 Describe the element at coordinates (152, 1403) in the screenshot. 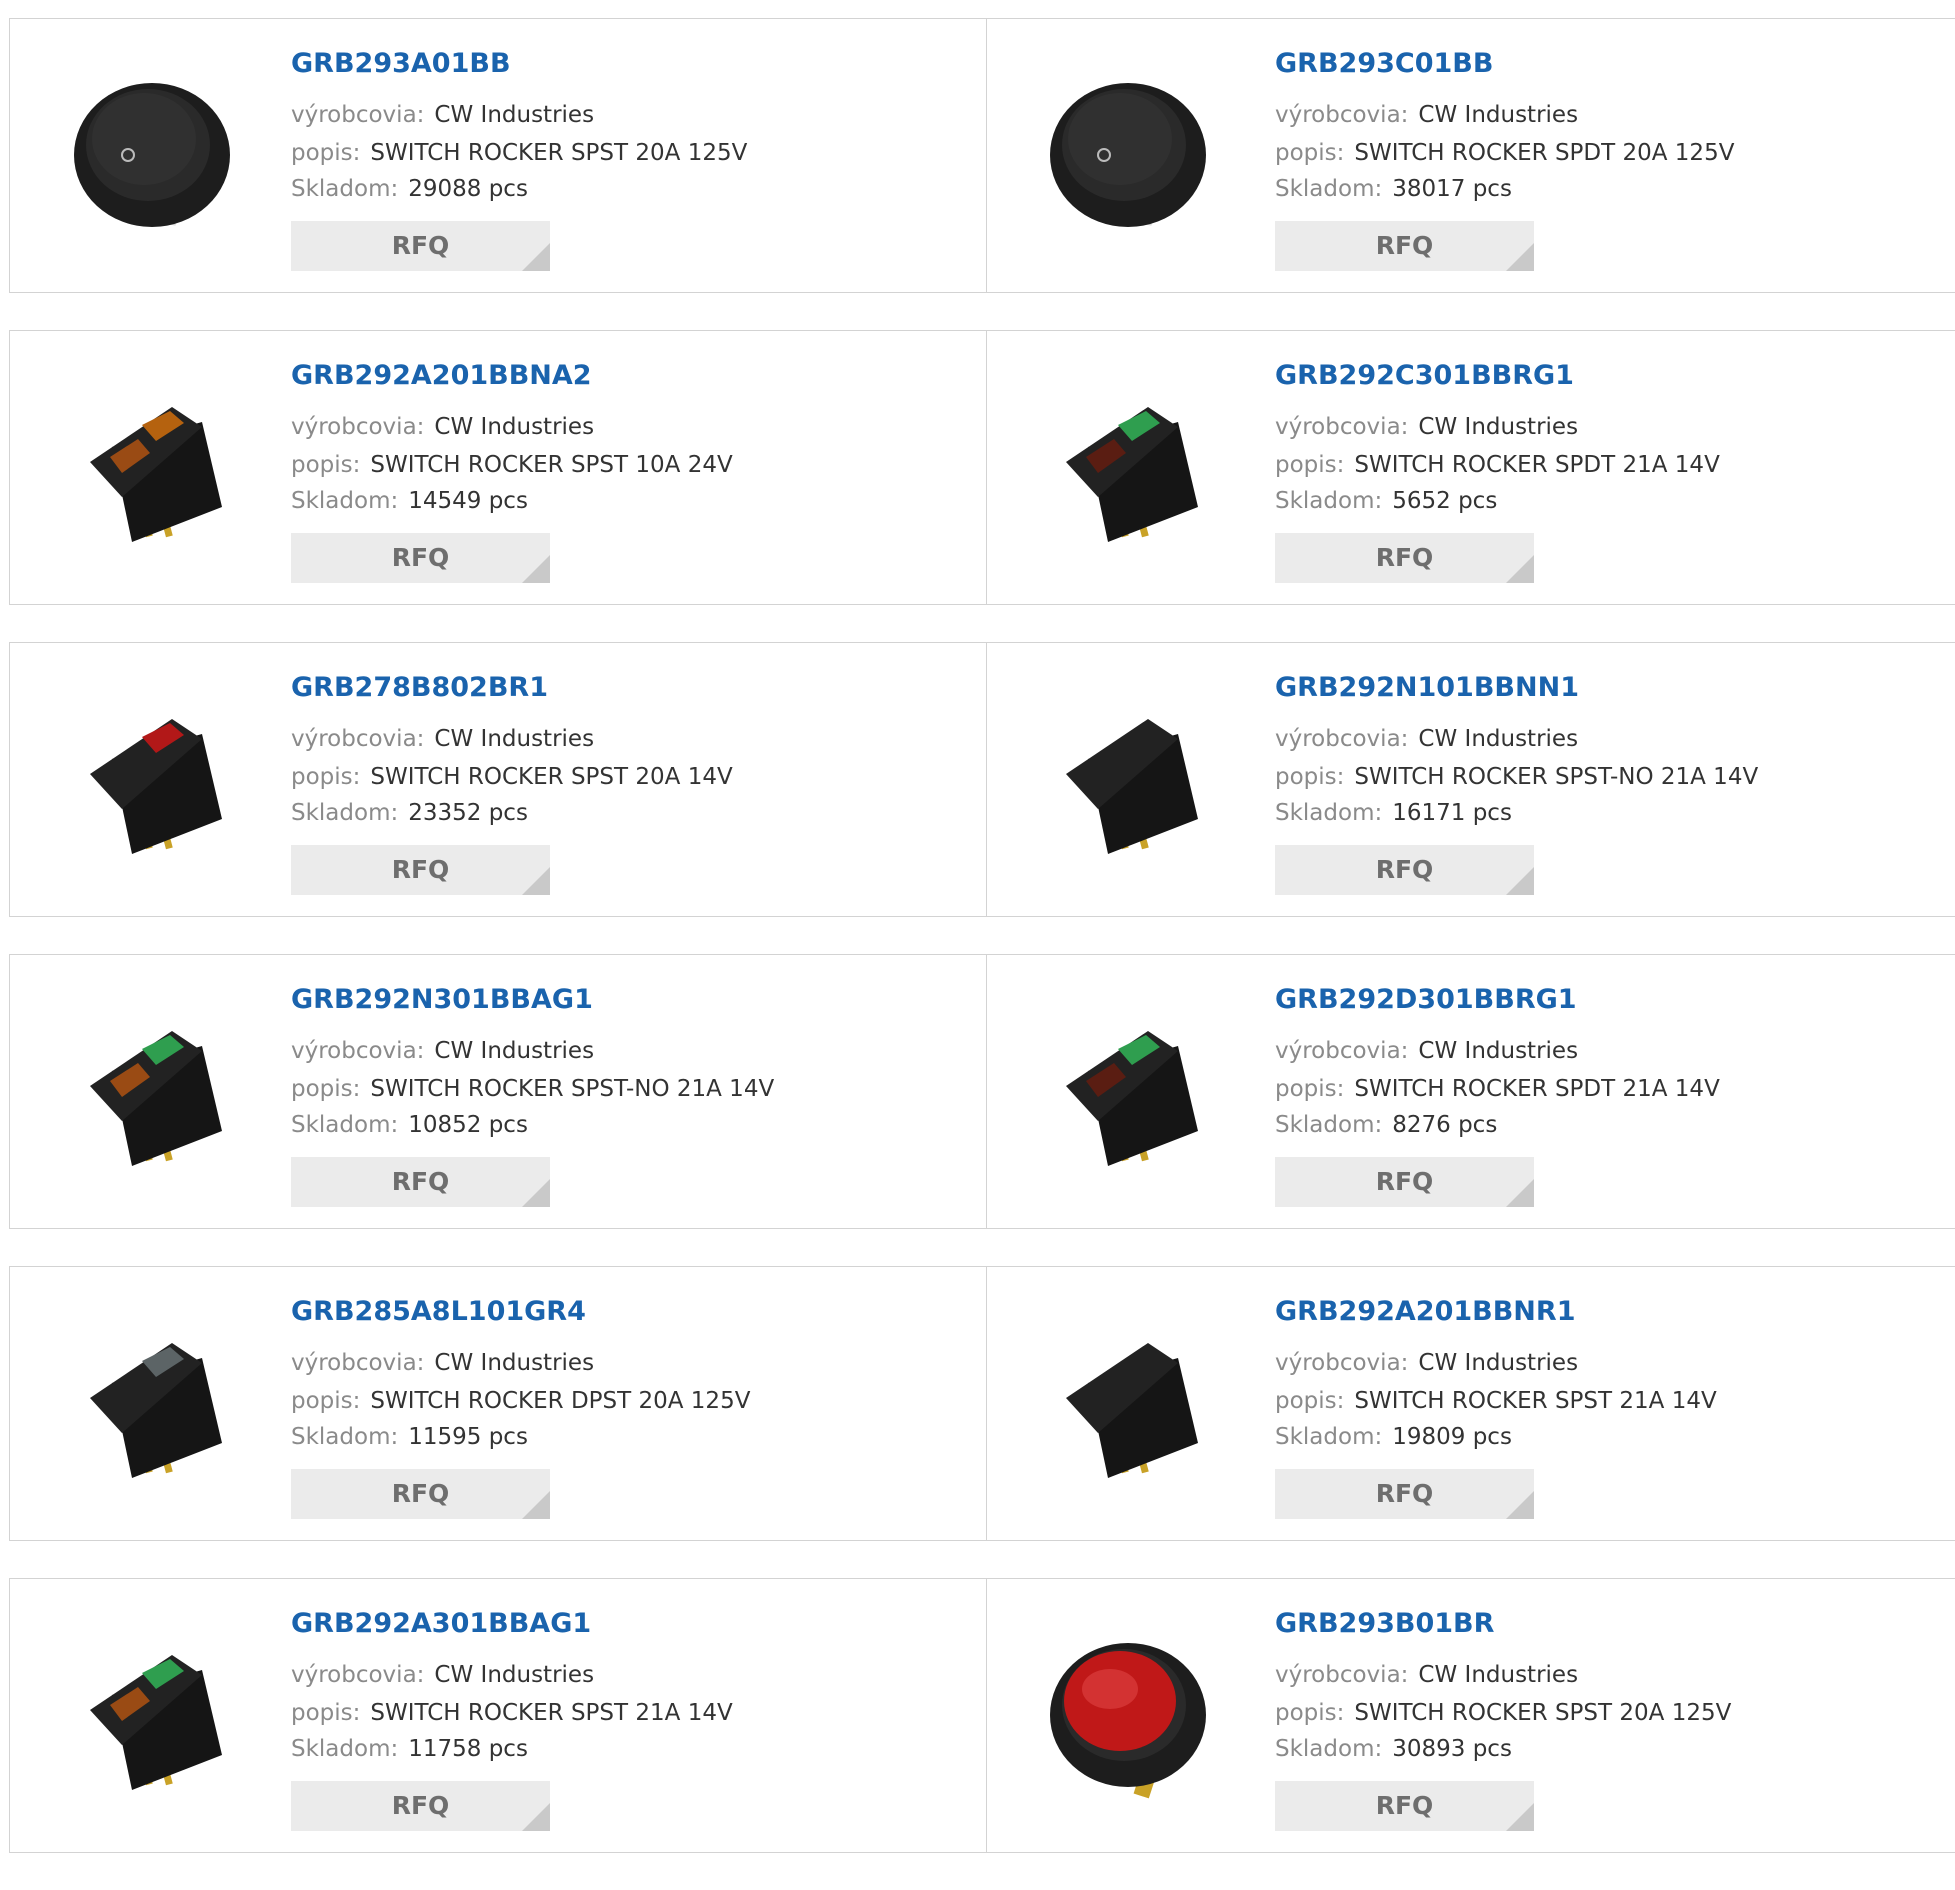

I see `rocker-switch-clear-lens-icon` at that location.